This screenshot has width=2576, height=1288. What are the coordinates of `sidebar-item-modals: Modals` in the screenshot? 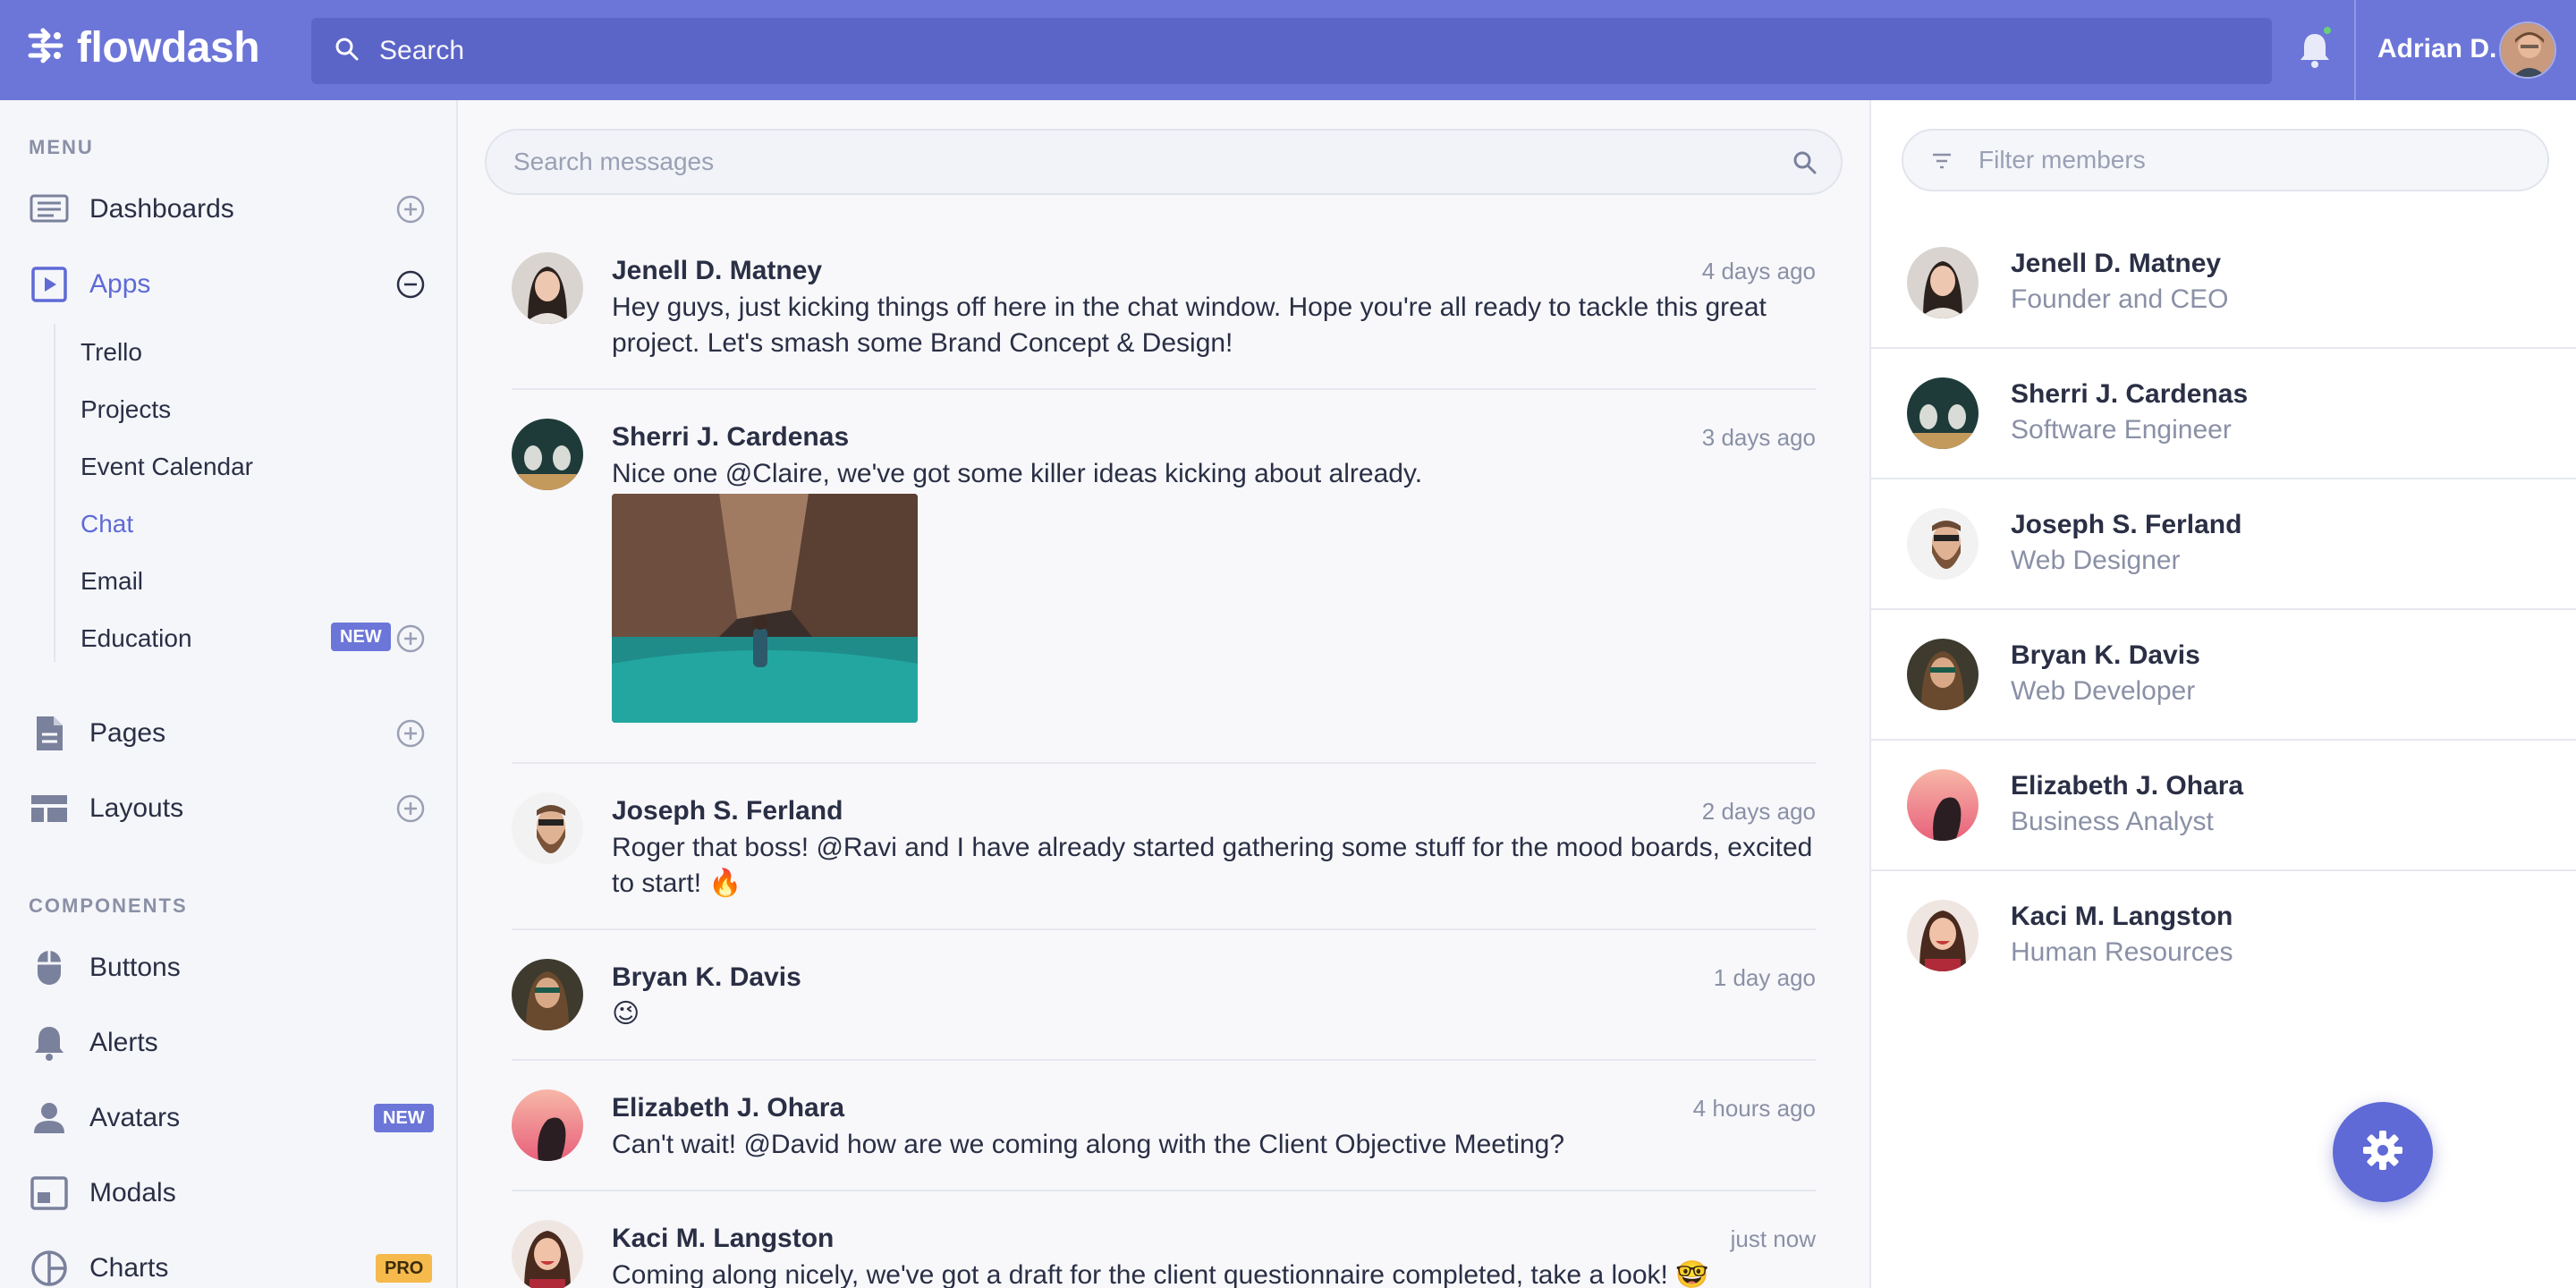 It's located at (228, 1193).